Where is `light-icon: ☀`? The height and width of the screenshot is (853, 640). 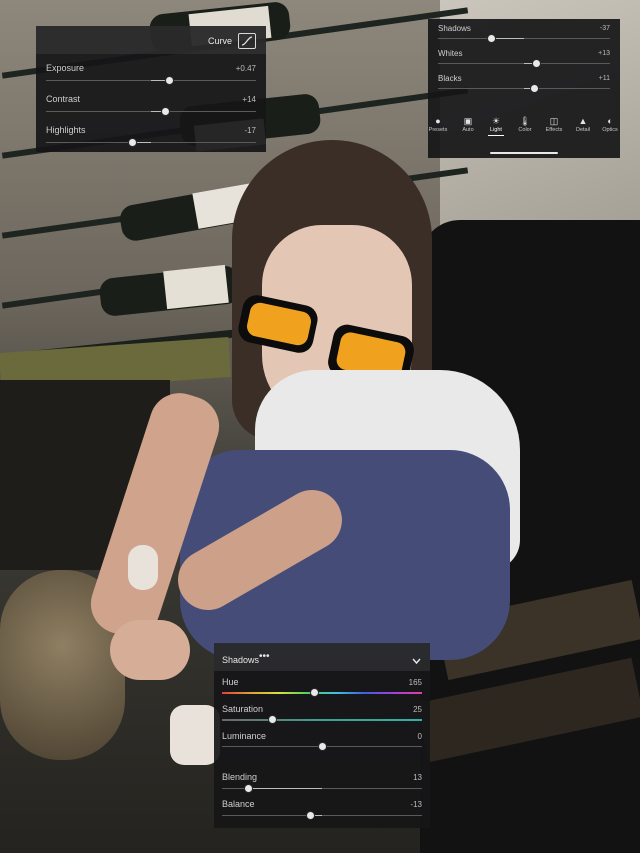 light-icon: ☀ is located at coordinates (496, 121).